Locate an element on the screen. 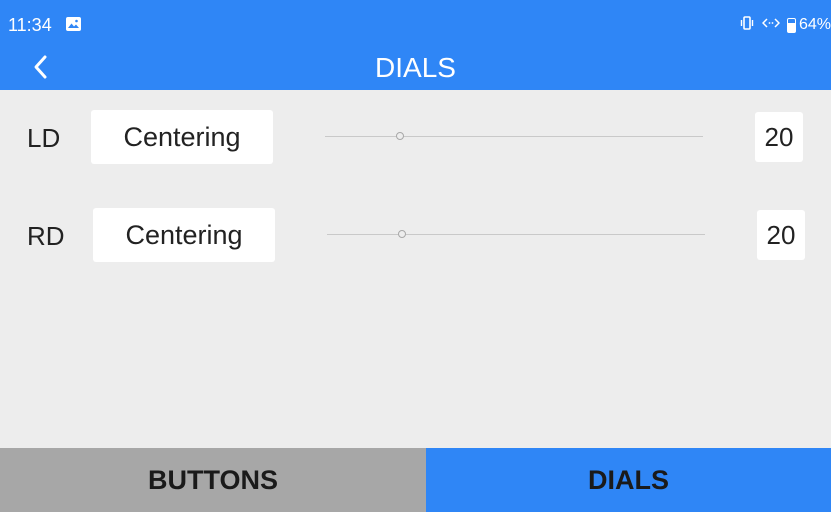 This screenshot has height=512, width=831. battery-percent: 64% is located at coordinates (814, 24).